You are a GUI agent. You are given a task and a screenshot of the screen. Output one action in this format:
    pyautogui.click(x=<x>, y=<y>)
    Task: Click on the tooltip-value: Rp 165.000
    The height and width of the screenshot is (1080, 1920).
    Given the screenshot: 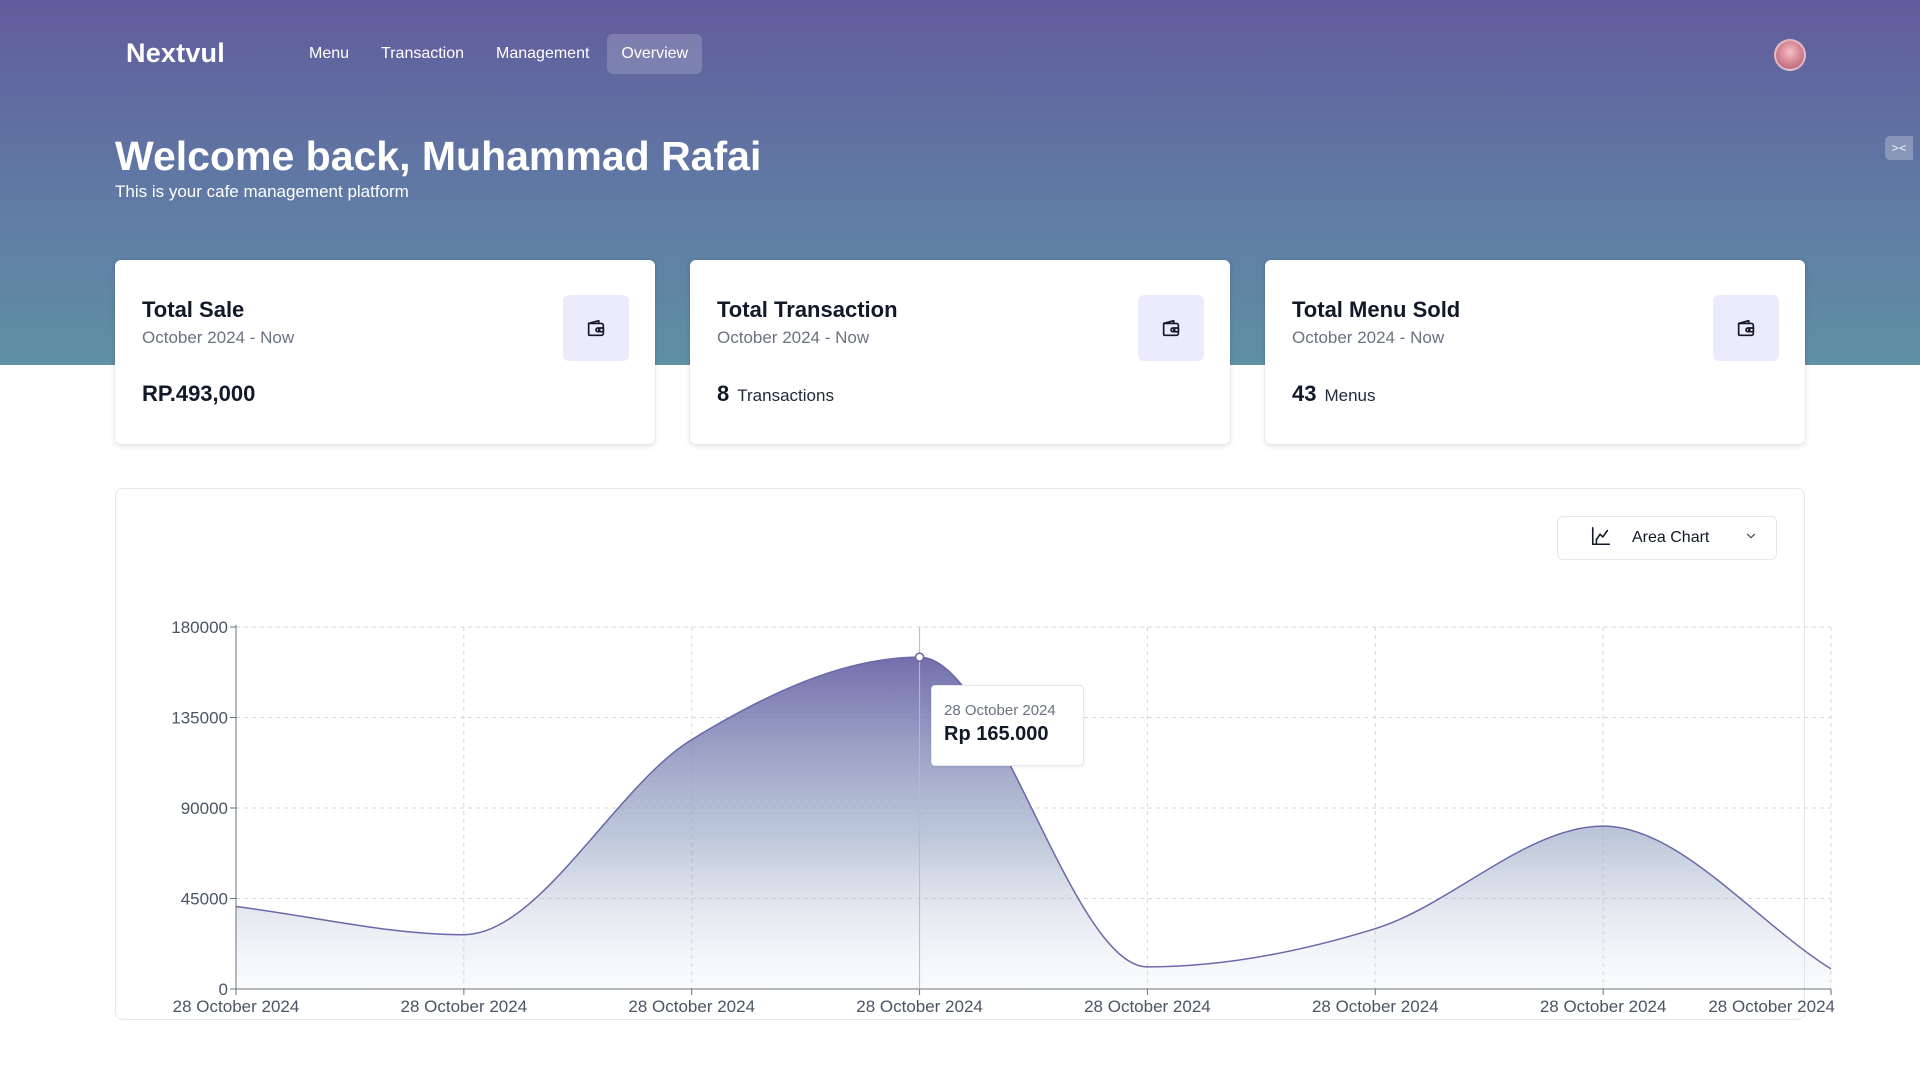 What is the action you would take?
    pyautogui.click(x=996, y=734)
    